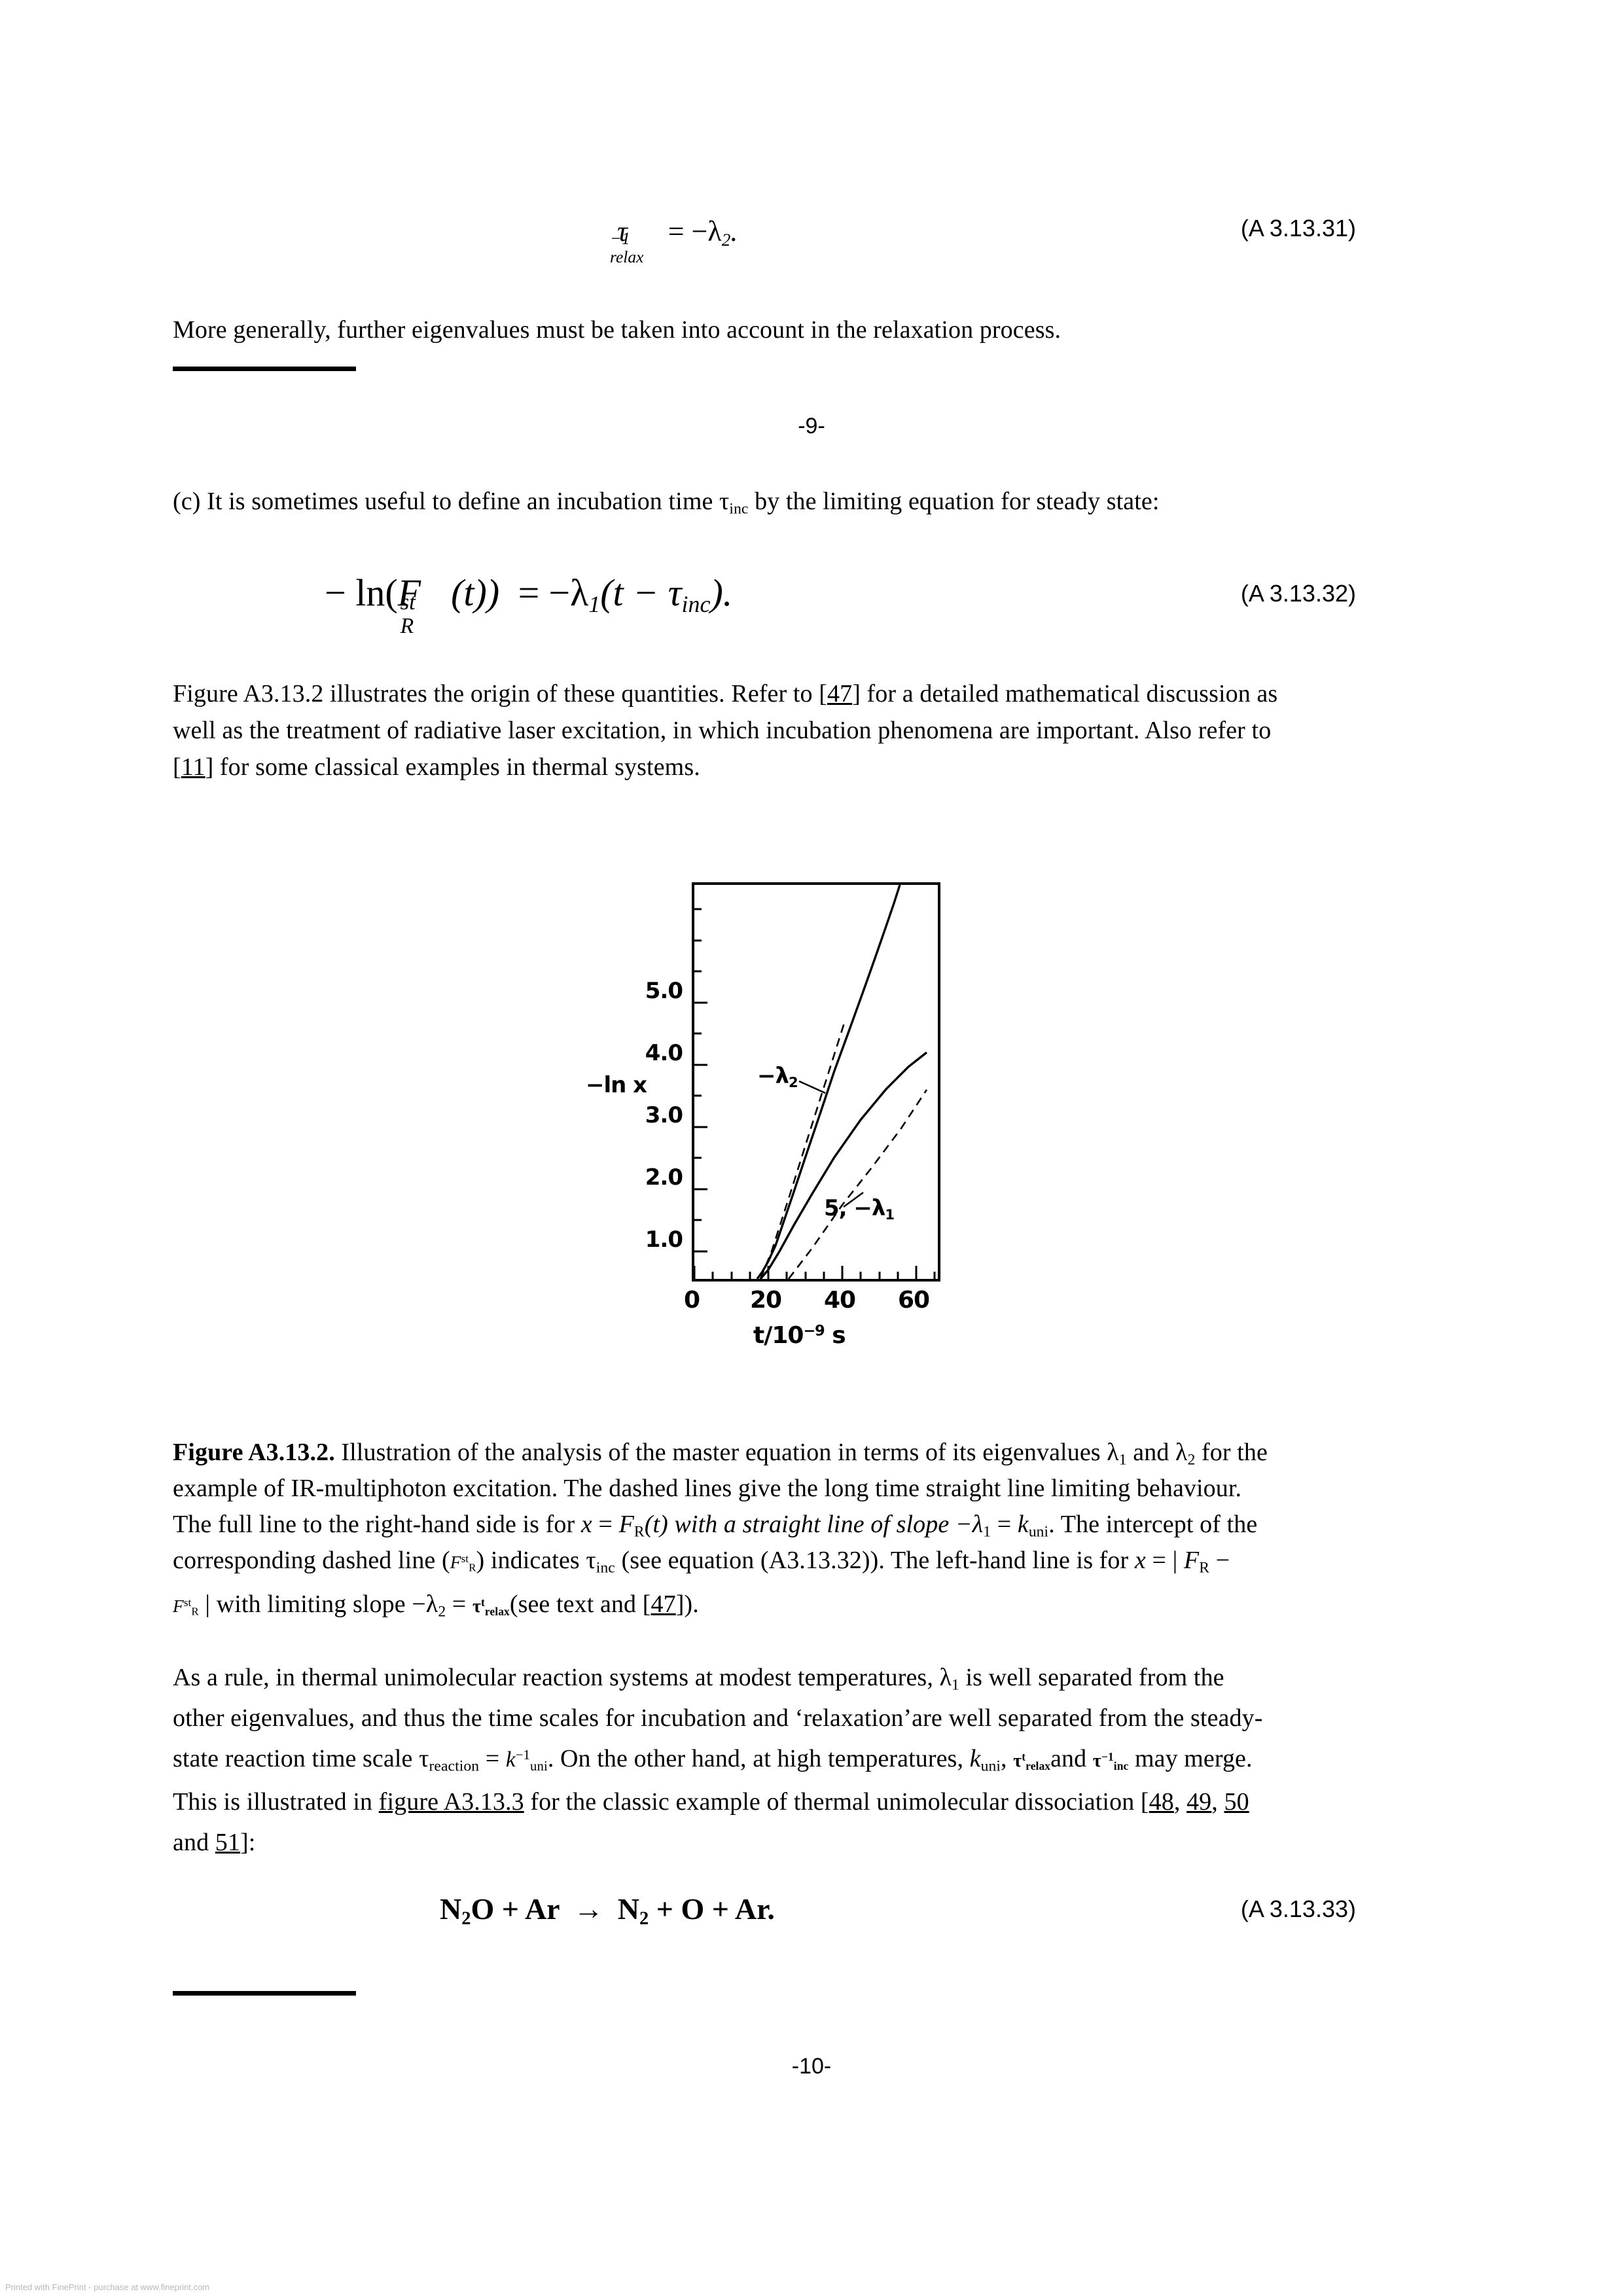 Image resolution: width=1623 pixels, height=2296 pixels. What do you see at coordinates (194, 1842) in the screenshot?
I see `closing-l5-a: and` at bounding box center [194, 1842].